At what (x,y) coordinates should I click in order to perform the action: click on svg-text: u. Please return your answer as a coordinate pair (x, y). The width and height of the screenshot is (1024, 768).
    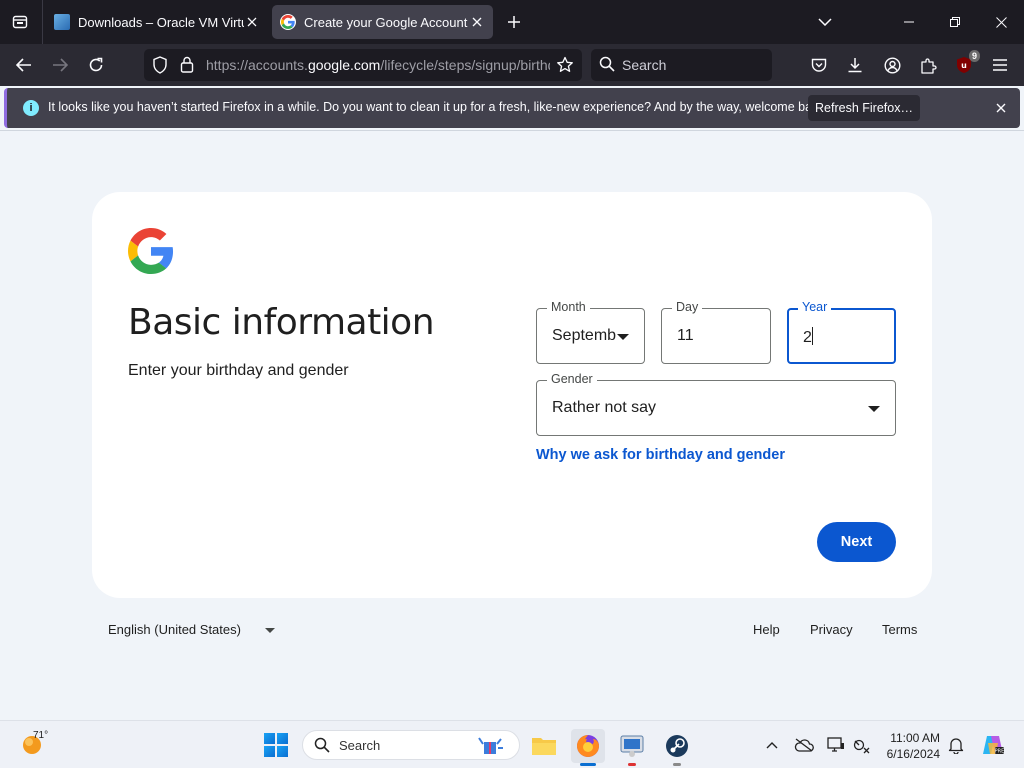
    Looking at the image, I should click on (964, 65).